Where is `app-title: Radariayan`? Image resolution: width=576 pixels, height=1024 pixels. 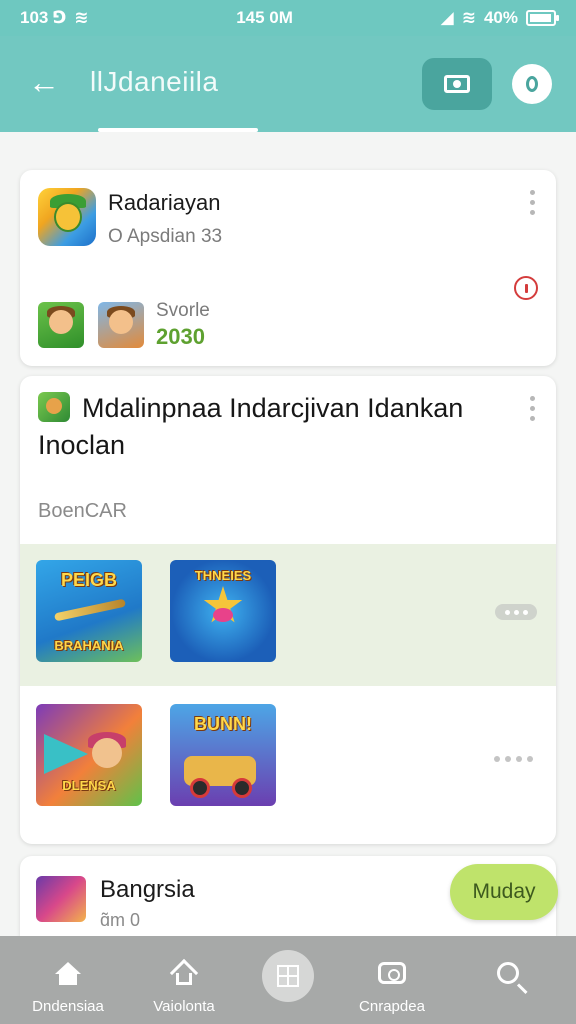 app-title: Radariayan is located at coordinates (164, 202).